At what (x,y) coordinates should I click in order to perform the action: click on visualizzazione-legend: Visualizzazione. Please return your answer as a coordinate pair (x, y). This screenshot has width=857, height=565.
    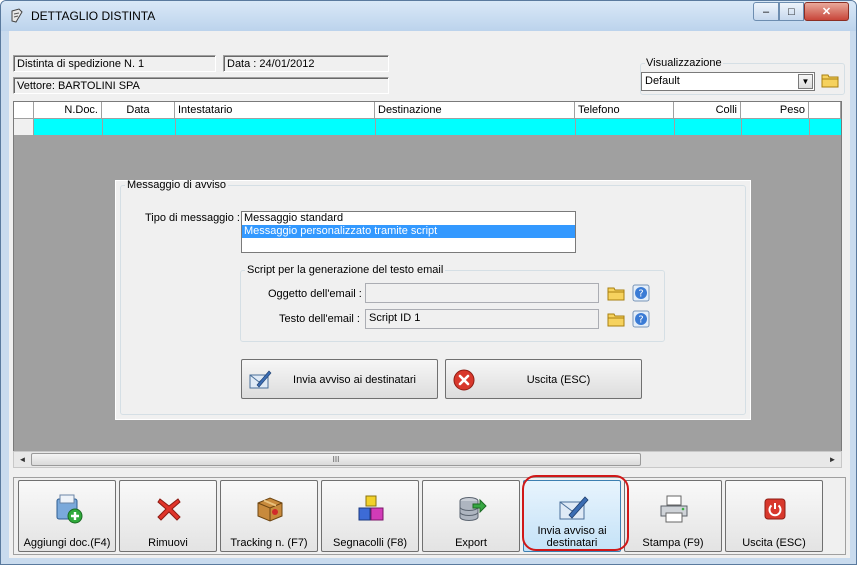
    Looking at the image, I should click on (684, 63).